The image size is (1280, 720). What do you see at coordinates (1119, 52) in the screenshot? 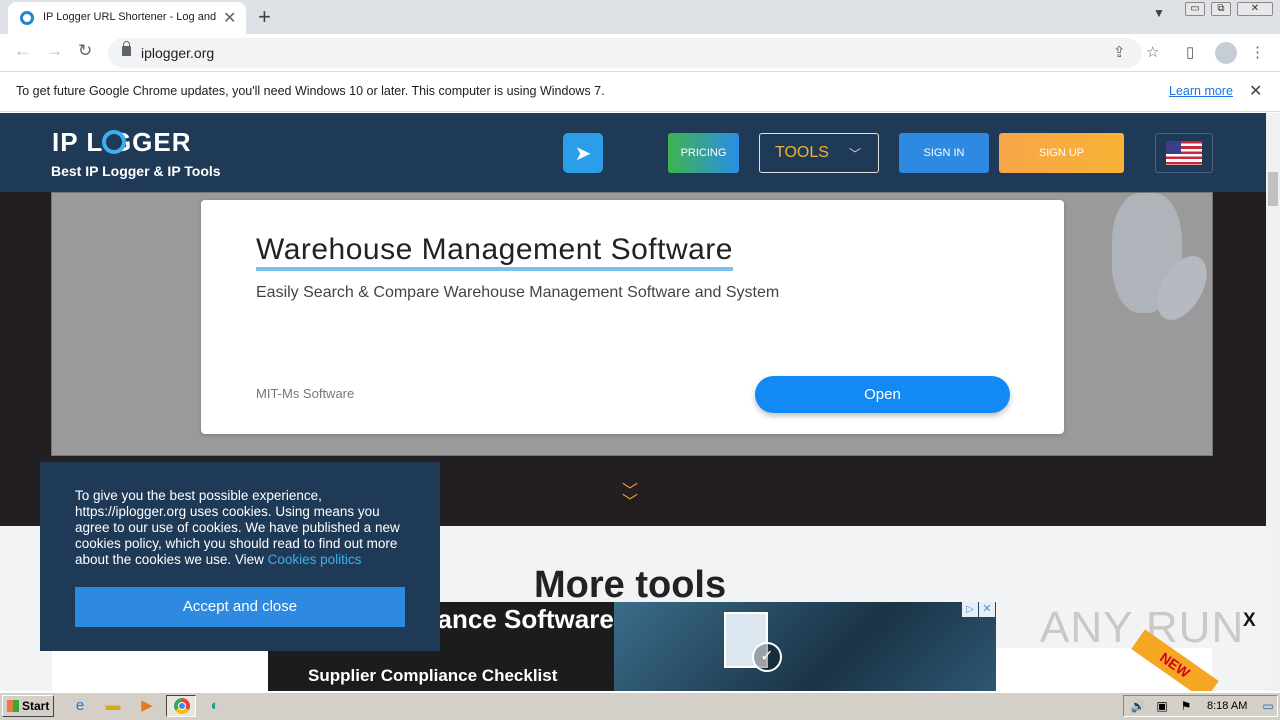
I see `share-icon: ⇪` at bounding box center [1119, 52].